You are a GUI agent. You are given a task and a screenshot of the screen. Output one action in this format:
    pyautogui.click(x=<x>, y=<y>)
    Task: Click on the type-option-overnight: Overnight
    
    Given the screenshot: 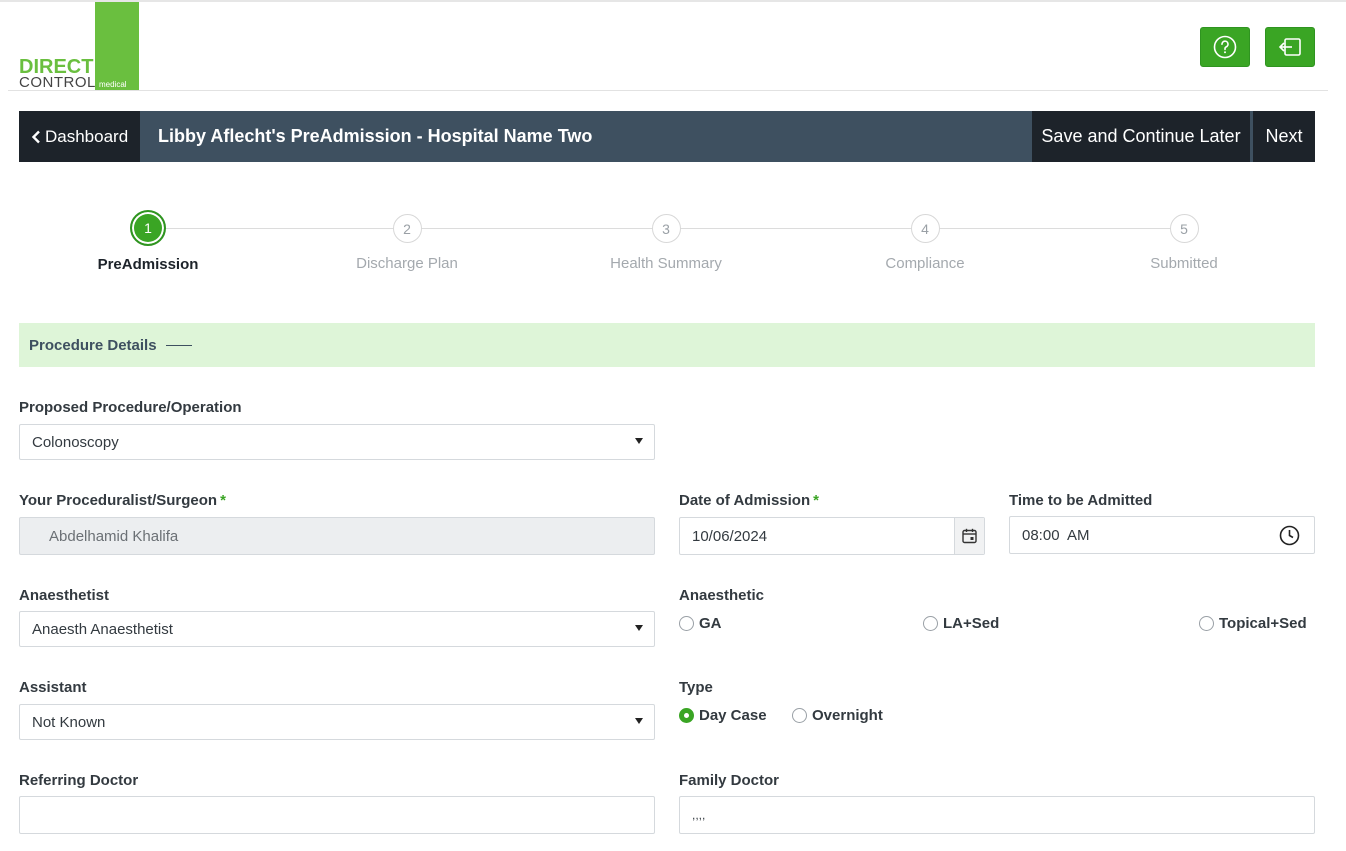 What is the action you would take?
    pyautogui.click(x=837, y=715)
    